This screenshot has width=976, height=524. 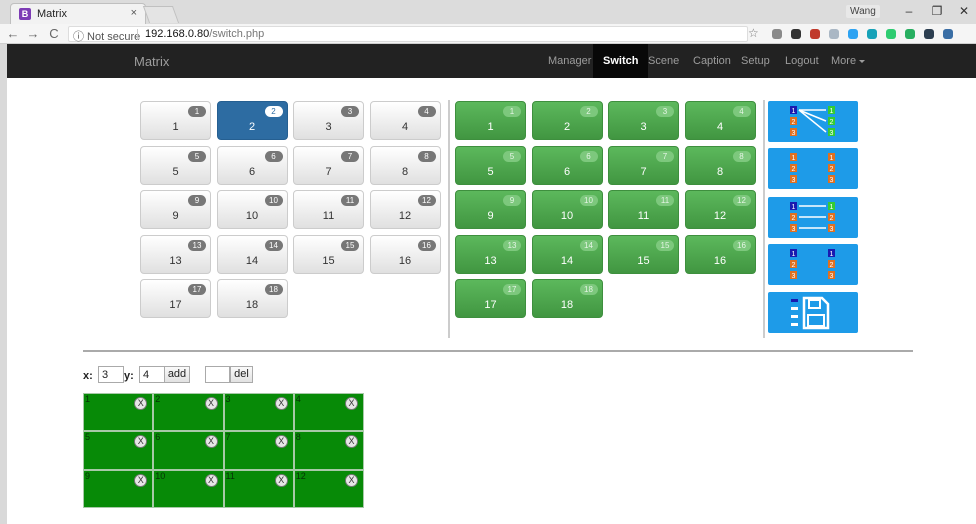 I want to click on input-button-11: 11 11, so click(x=328, y=210).